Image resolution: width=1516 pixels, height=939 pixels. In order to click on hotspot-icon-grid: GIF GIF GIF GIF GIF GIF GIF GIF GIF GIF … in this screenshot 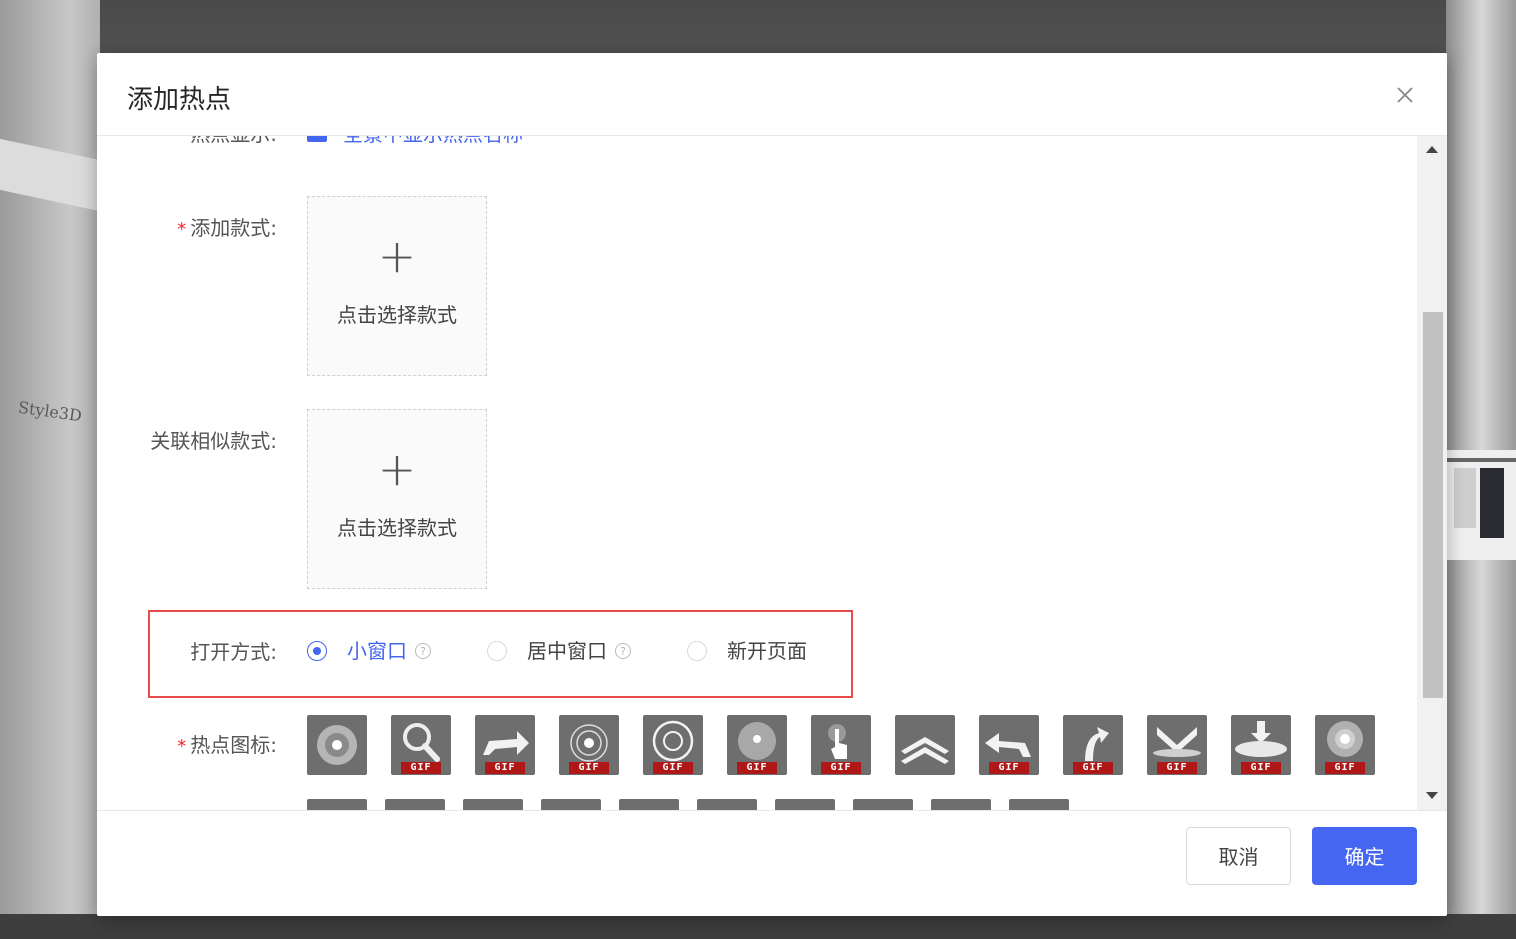, I will do `click(857, 745)`.